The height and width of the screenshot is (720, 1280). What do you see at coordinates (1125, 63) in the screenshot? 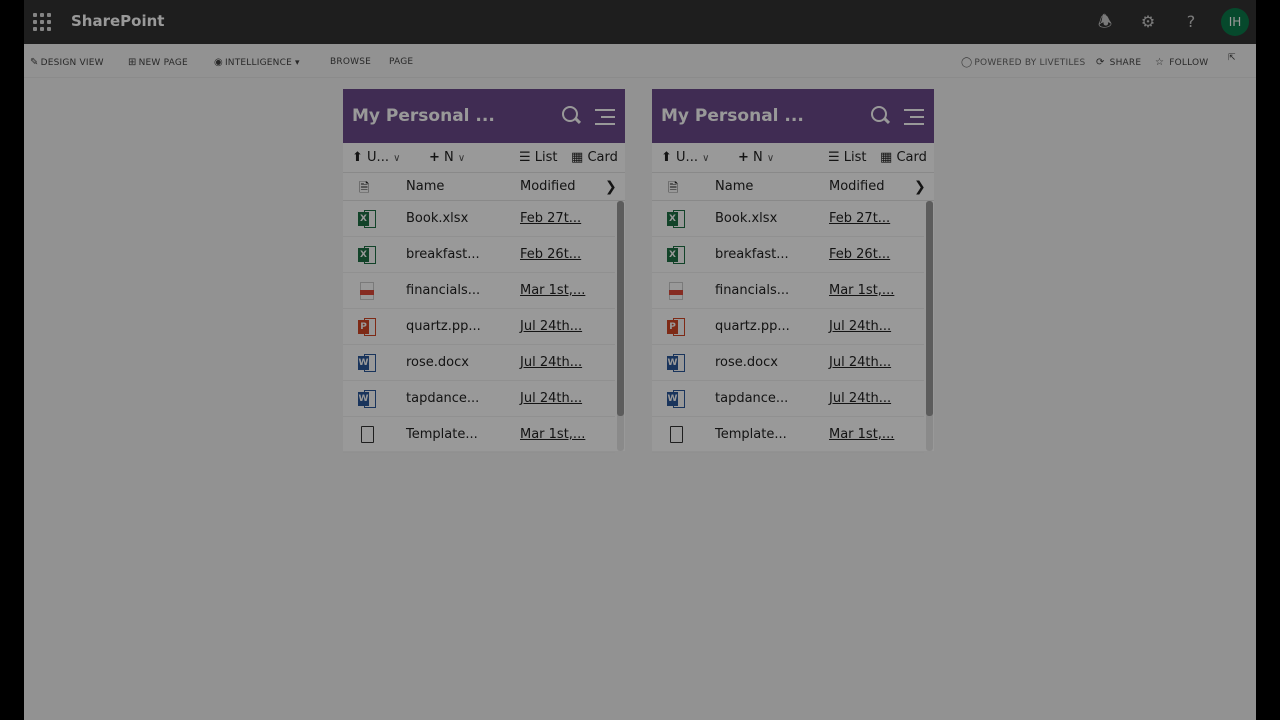
I see `share-label: SHARE` at bounding box center [1125, 63].